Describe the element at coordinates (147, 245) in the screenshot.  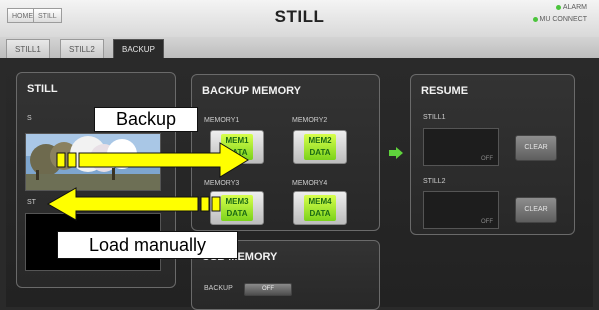
I see `load-manually-callout: Load manually` at that location.